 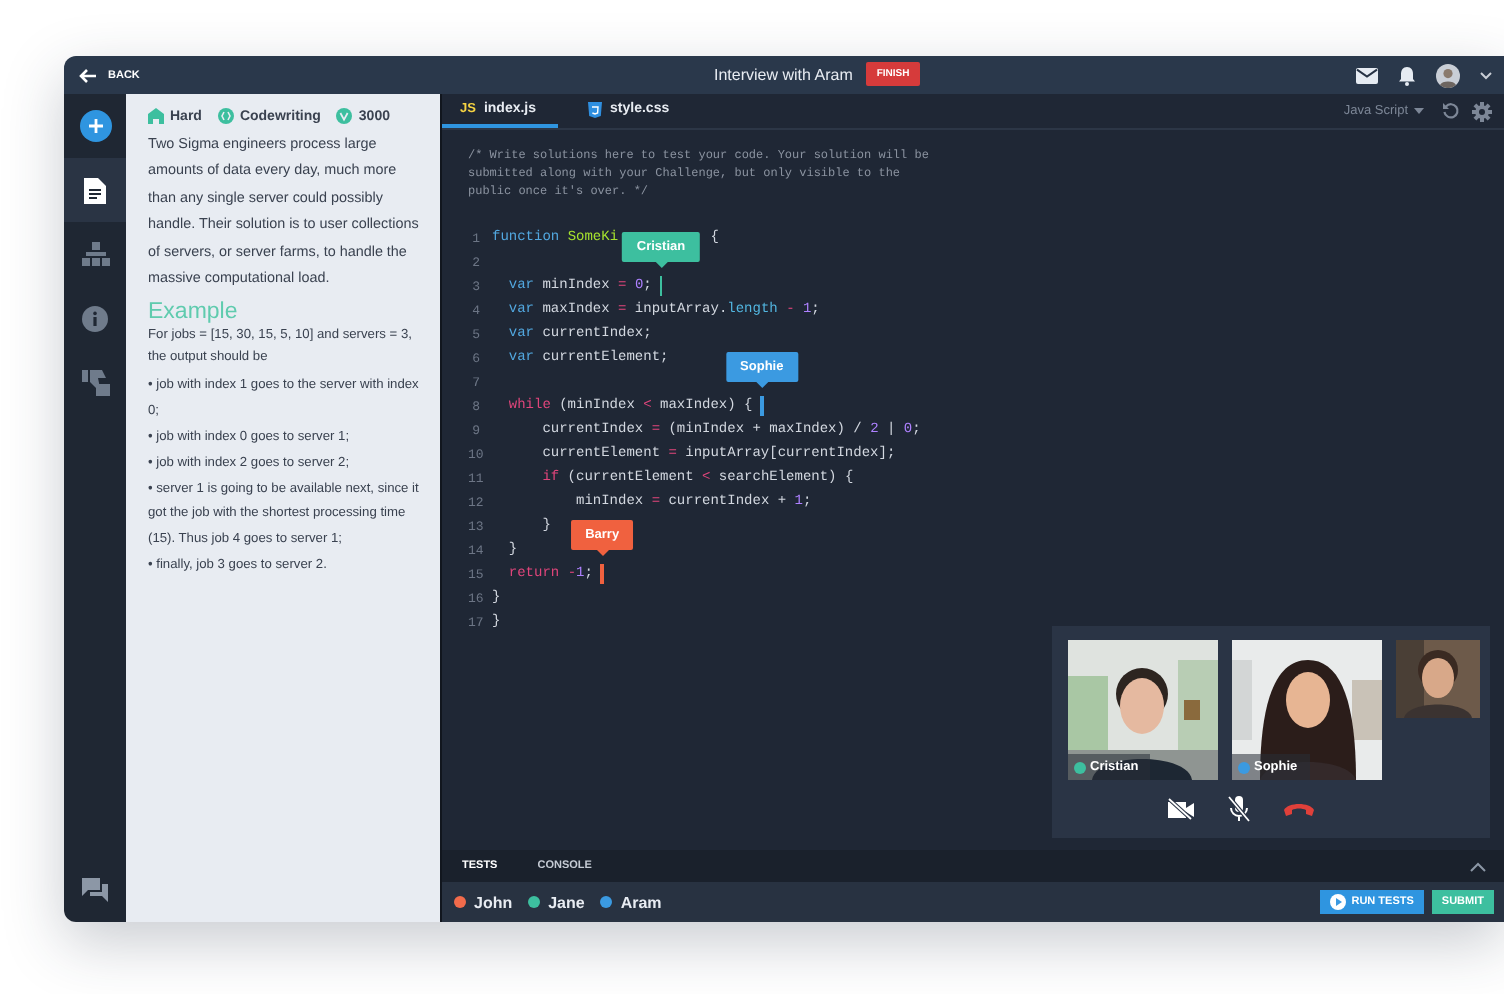 I want to click on camera-off-icon, so click(x=1181, y=809).